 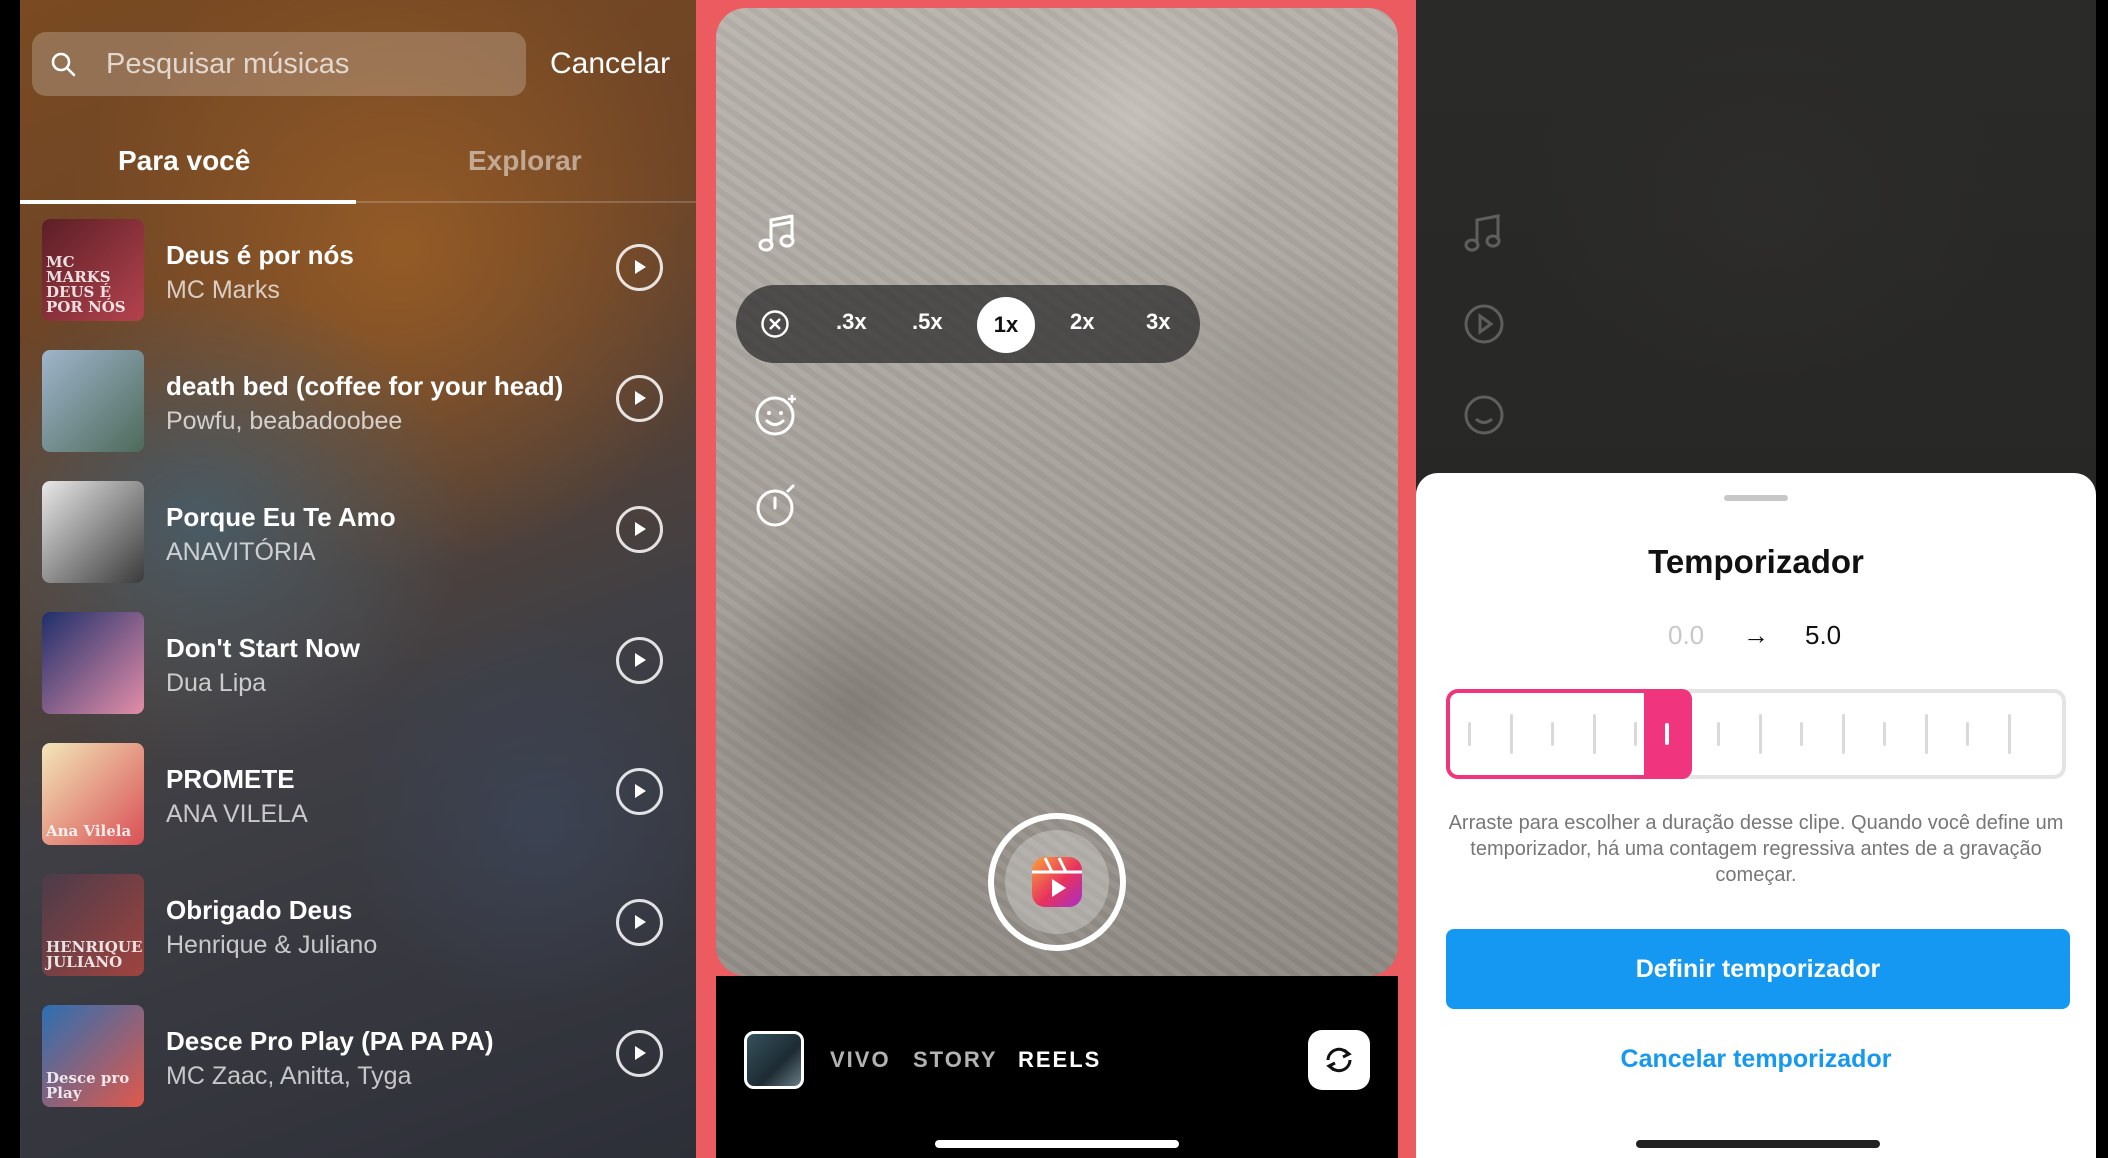 What do you see at coordinates (365, 386) in the screenshot?
I see `song-title: death bed (coffee for your head)` at bounding box center [365, 386].